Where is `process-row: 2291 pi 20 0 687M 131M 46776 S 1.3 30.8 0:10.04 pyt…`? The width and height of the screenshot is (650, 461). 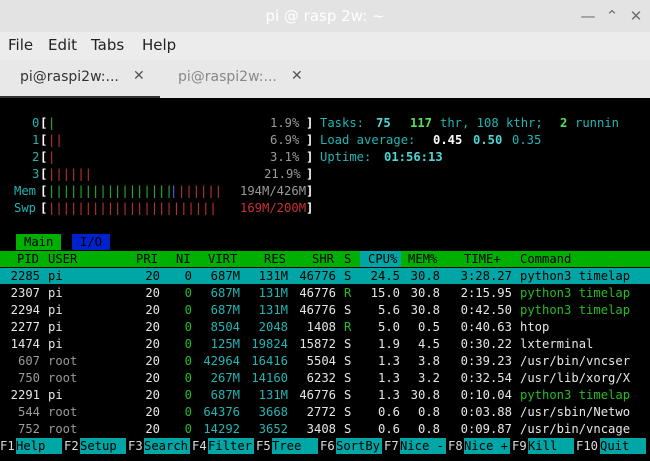 process-row: 2291 pi 20 0 687M 131M 46776 S 1.3 30.8 0:10.04 pyt… is located at coordinates (325, 395).